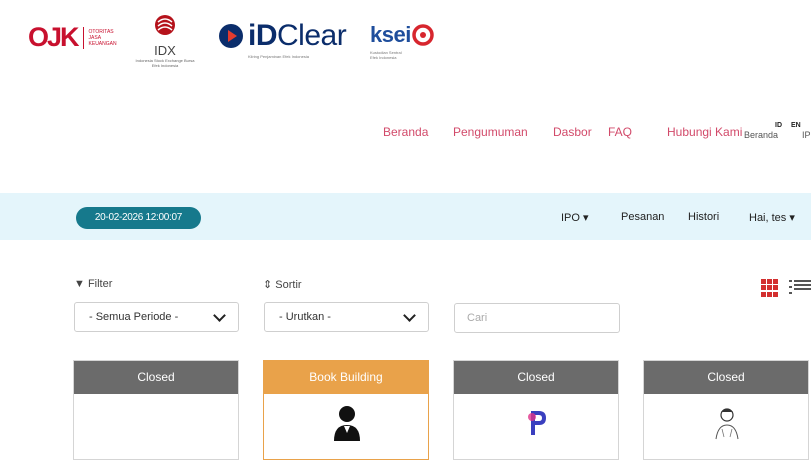 This screenshot has height=460, width=811. Describe the element at coordinates (54, 37) in the screenshot. I see `ojk-mark: OJK` at that location.